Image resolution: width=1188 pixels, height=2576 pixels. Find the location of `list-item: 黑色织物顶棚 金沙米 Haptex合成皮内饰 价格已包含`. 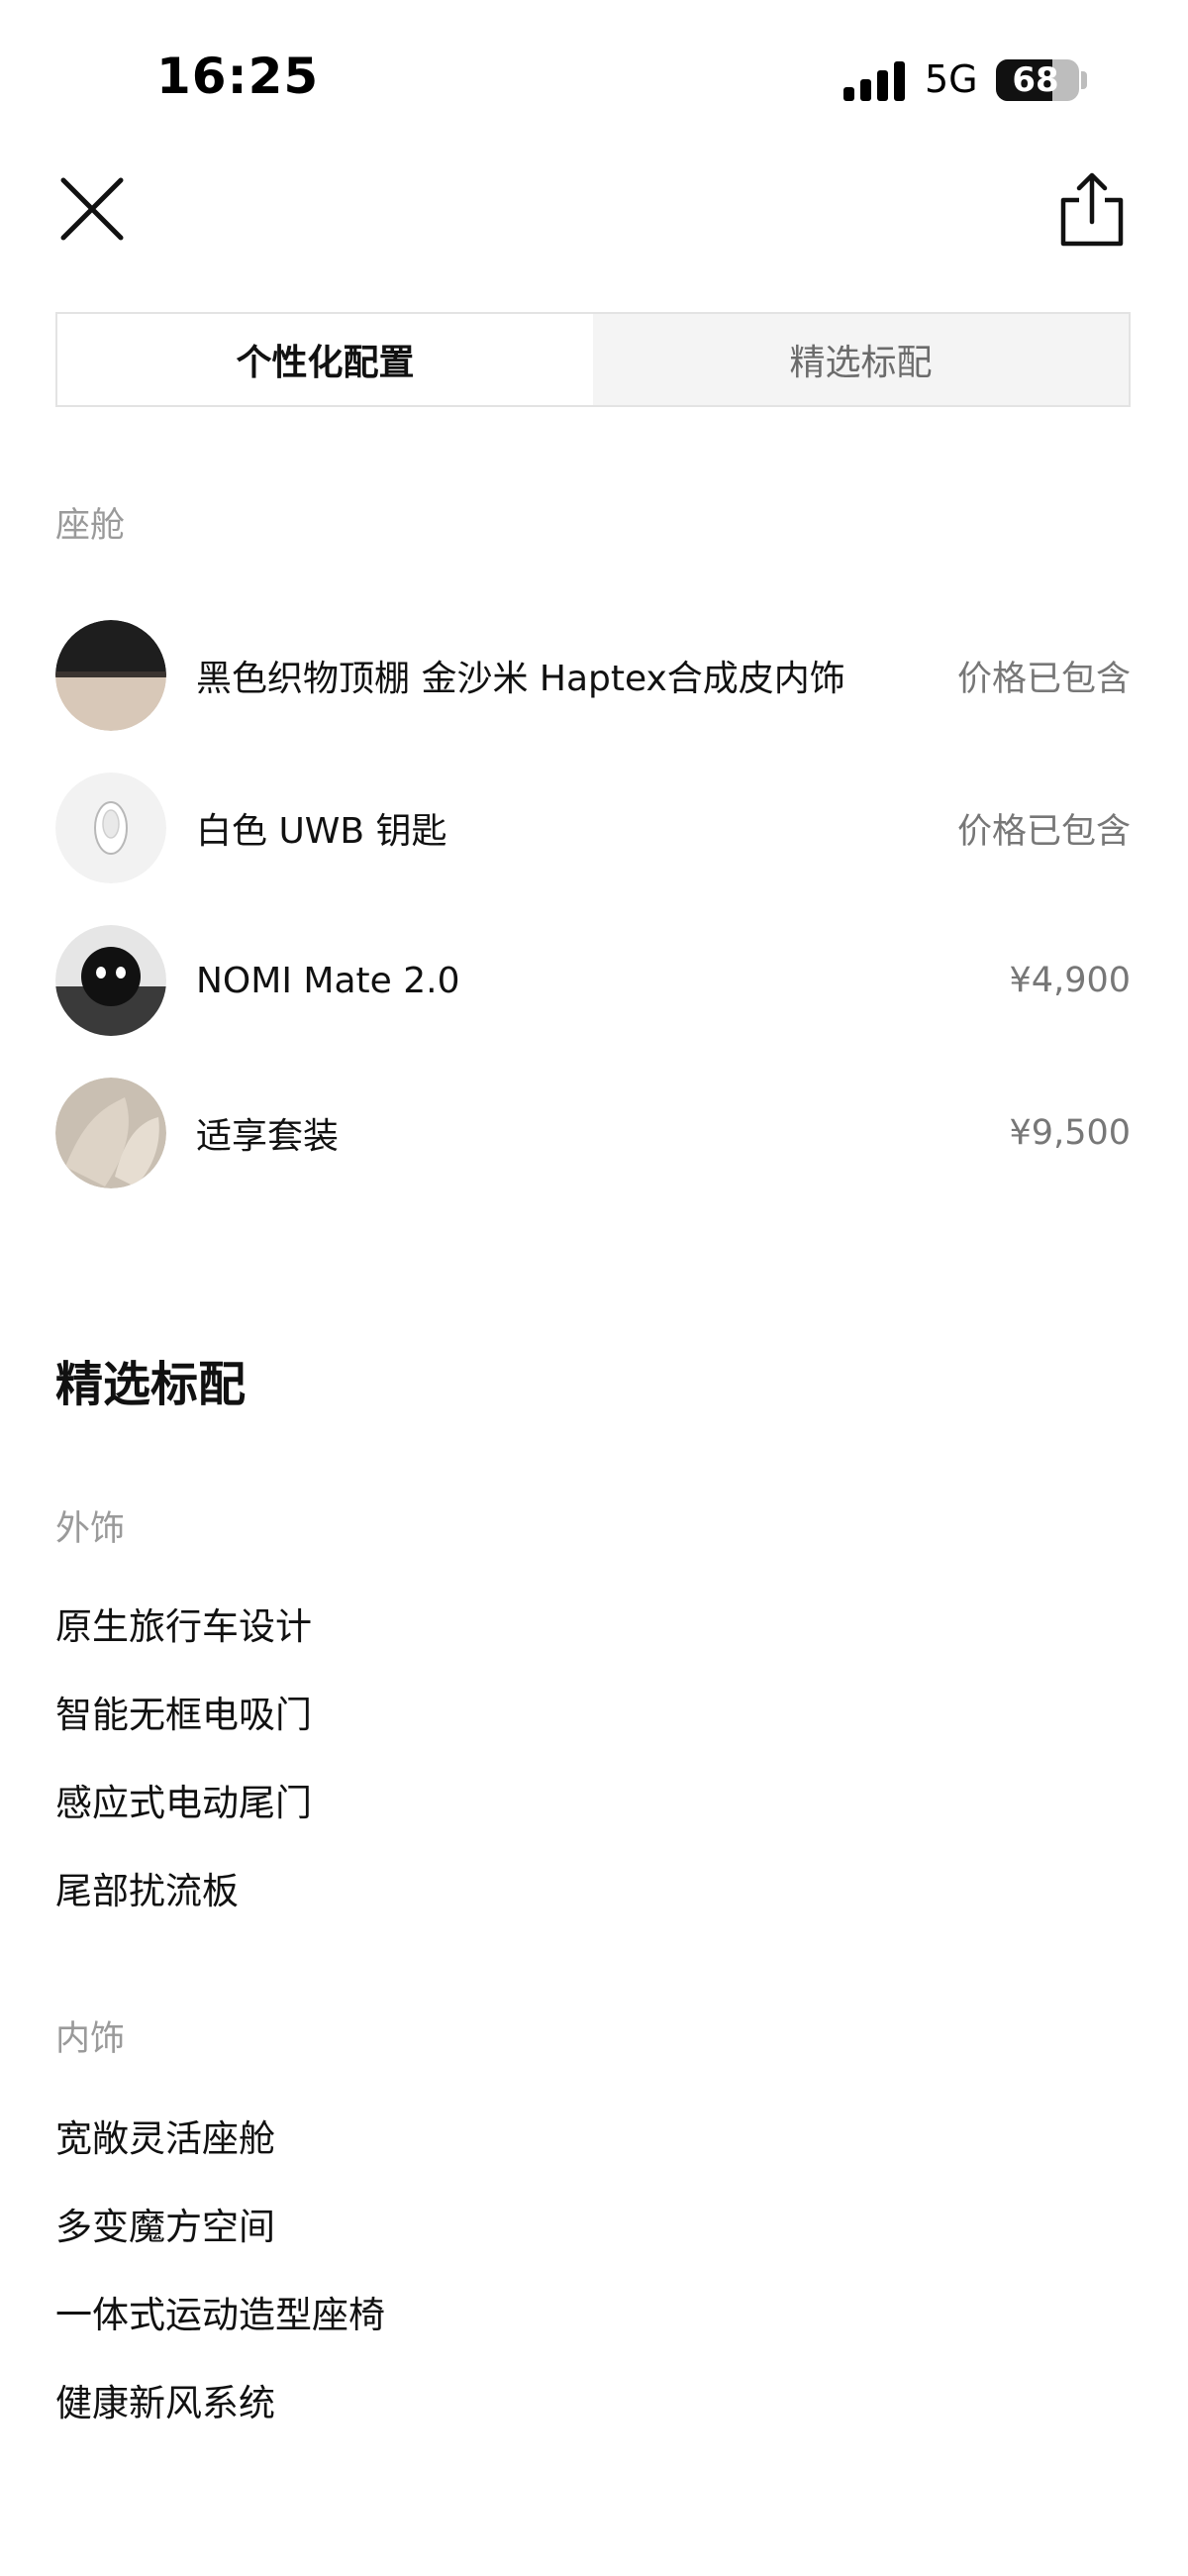

list-item: 黑色织物顶棚 金沙米 Haptex合成皮内饰 价格已包含 is located at coordinates (593, 675).